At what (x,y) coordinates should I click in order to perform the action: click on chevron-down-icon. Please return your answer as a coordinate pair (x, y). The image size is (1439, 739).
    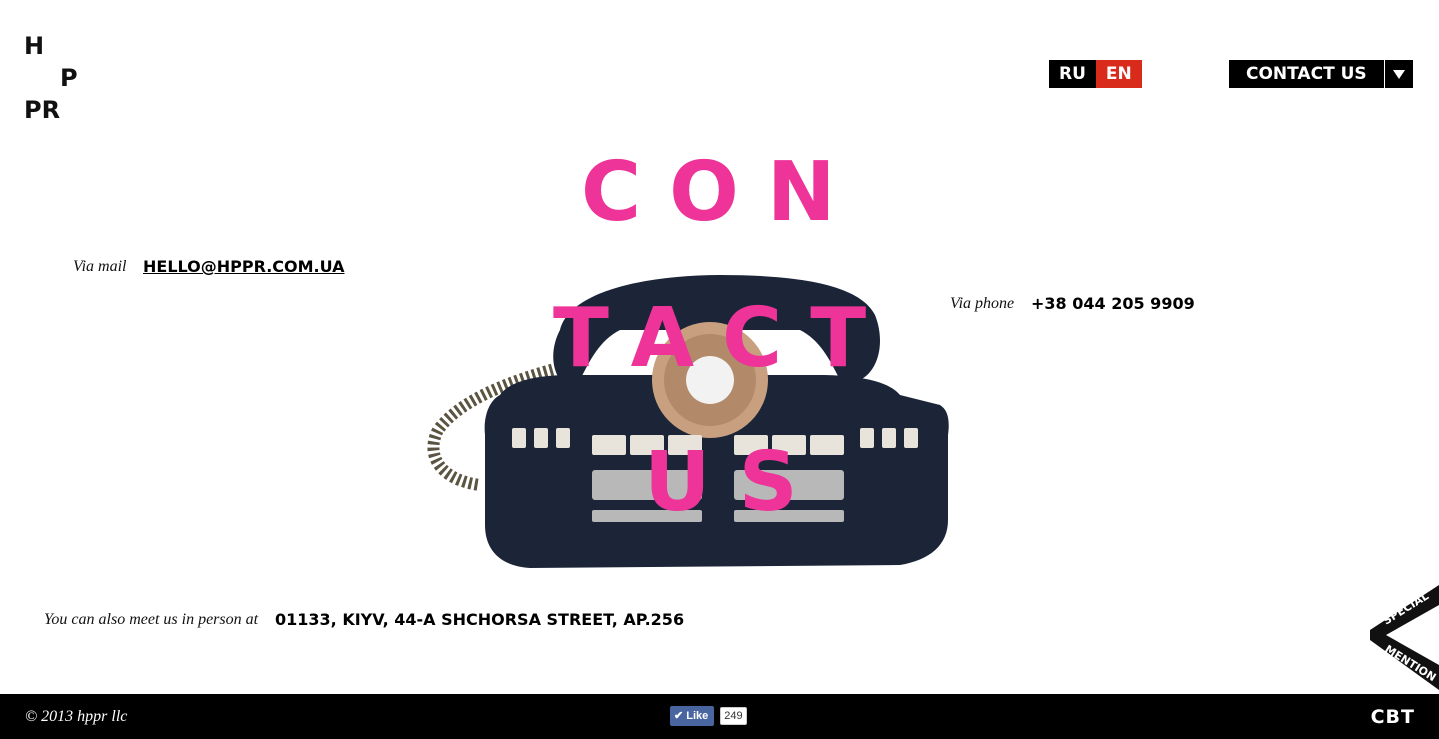
    Looking at the image, I should click on (1398, 74).